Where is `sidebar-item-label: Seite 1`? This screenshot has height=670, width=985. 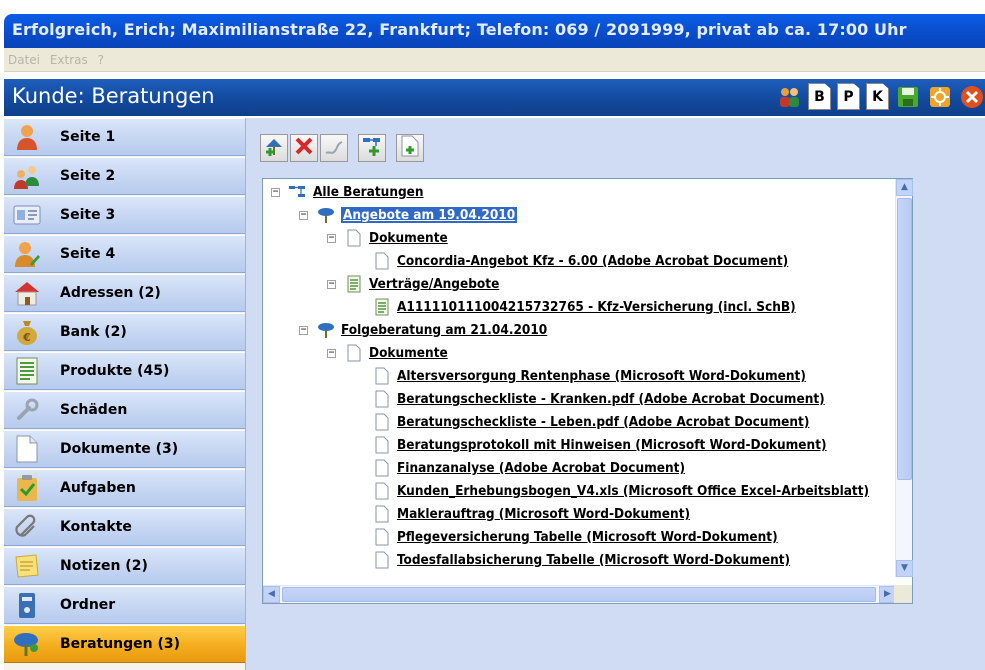
sidebar-item-label: Seite 1 is located at coordinates (88, 137).